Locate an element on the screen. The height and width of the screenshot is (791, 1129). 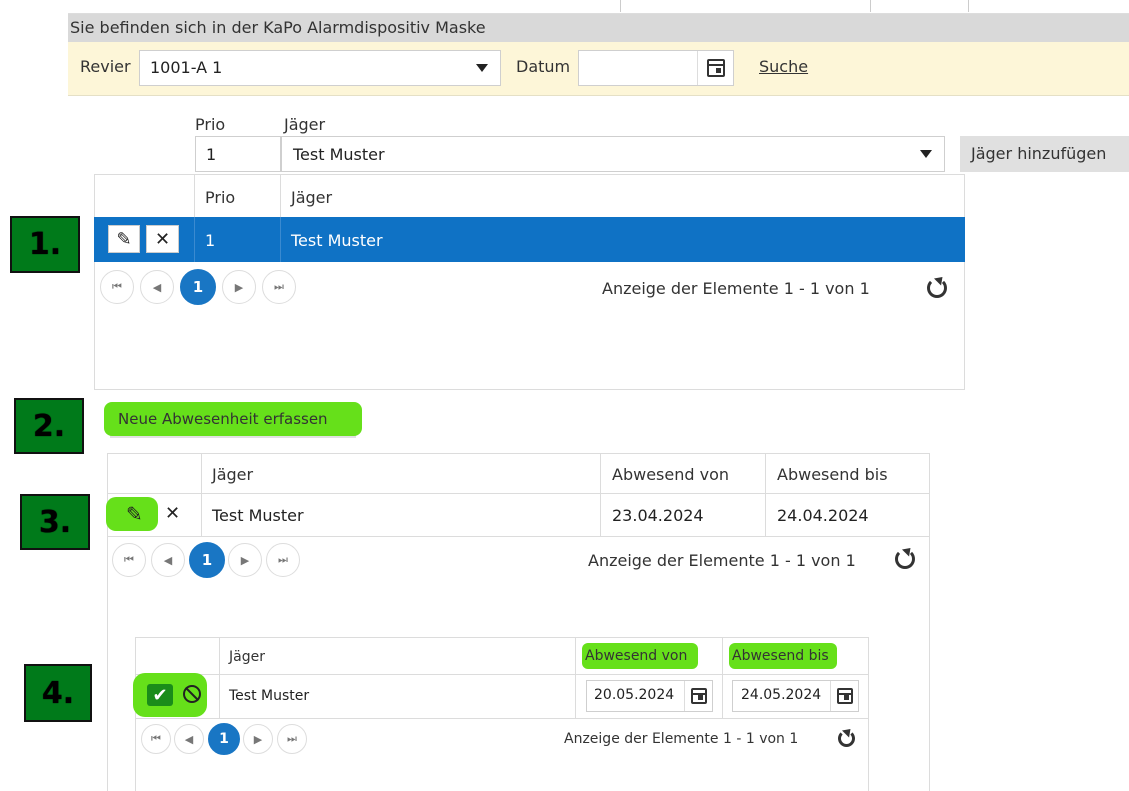
jaeger-select: Test Muster is located at coordinates (613, 154).